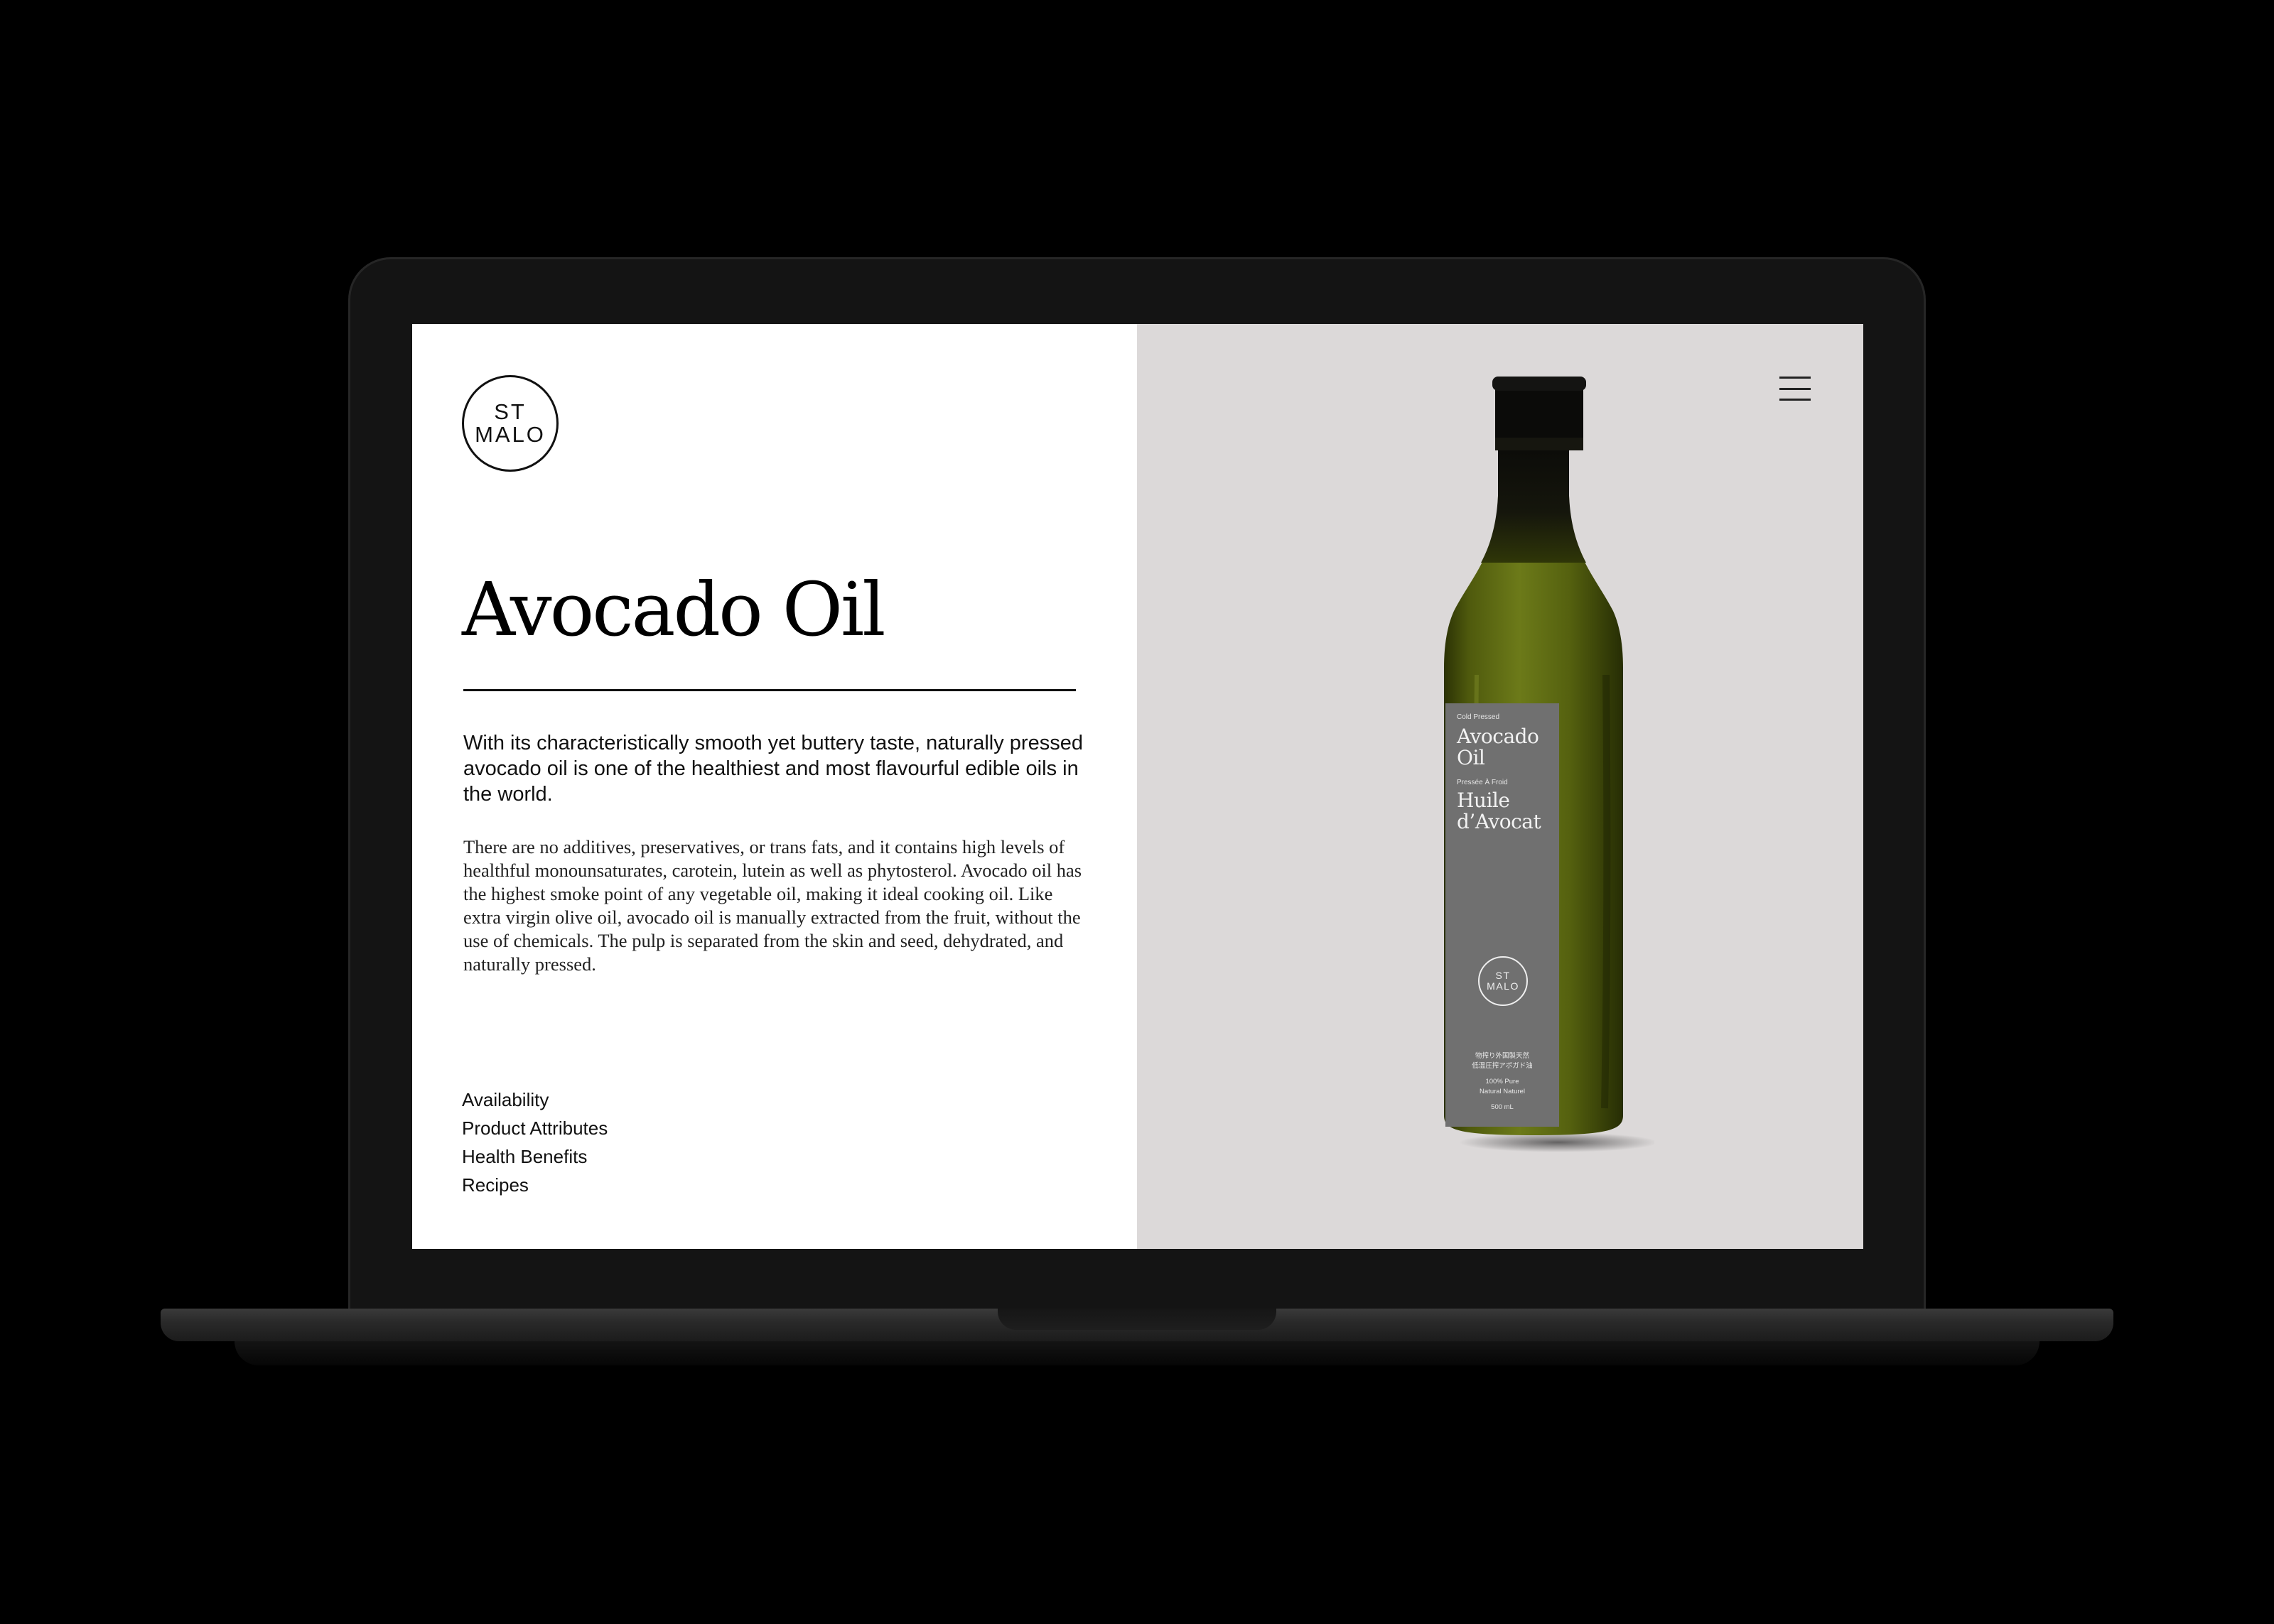  What do you see at coordinates (1502, 1056) in the screenshot?
I see `label-jp-line-1: 物搾り外国製天然` at bounding box center [1502, 1056].